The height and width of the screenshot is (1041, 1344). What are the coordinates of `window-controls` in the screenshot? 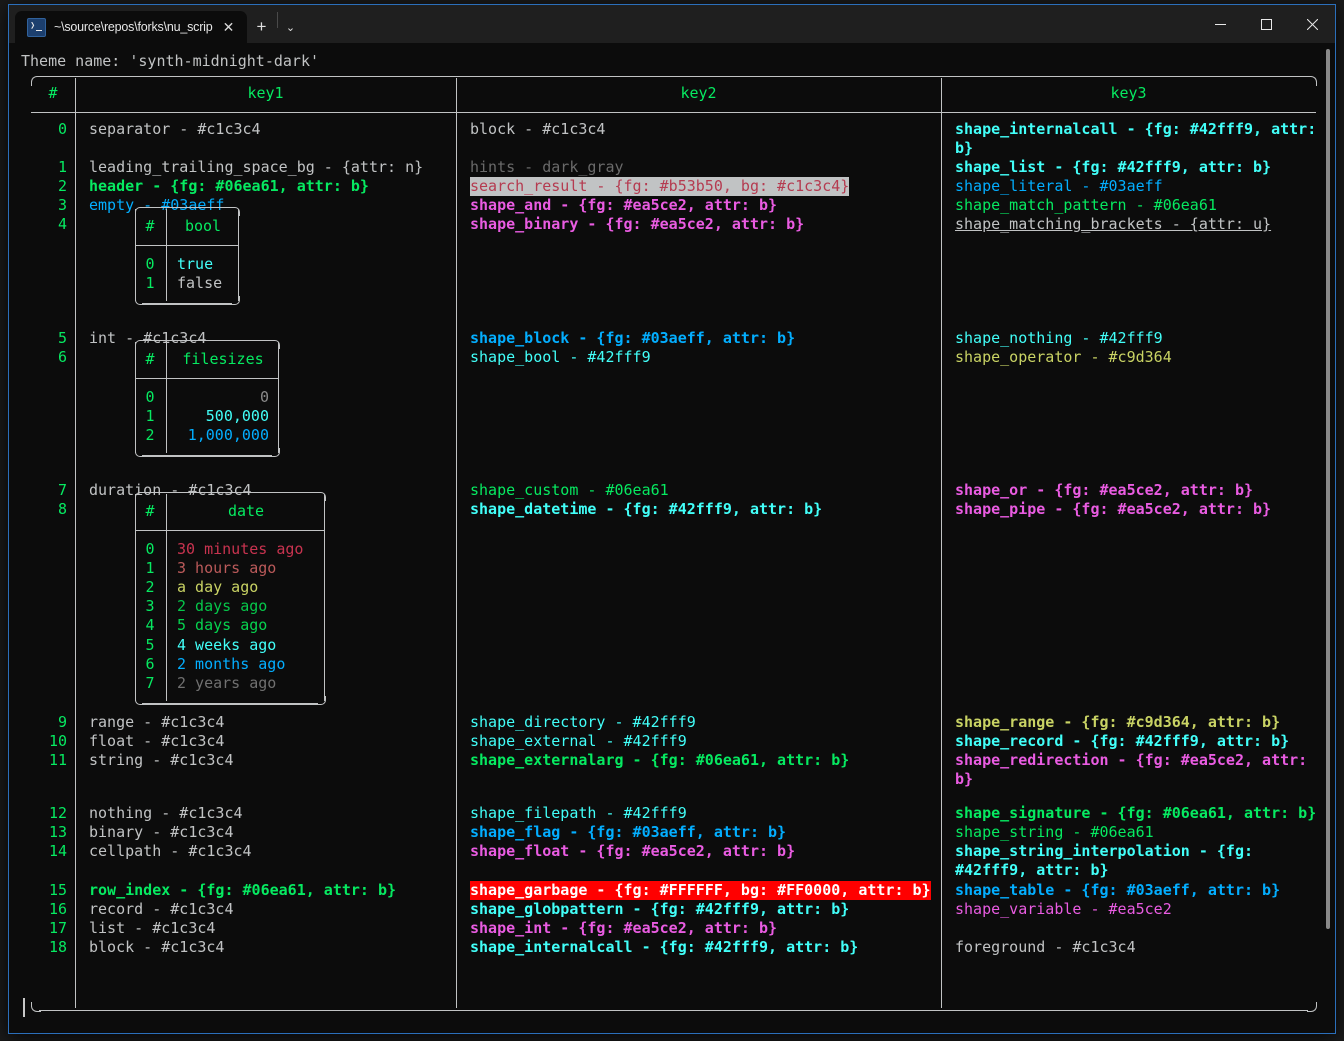 It's located at (1266, 24).